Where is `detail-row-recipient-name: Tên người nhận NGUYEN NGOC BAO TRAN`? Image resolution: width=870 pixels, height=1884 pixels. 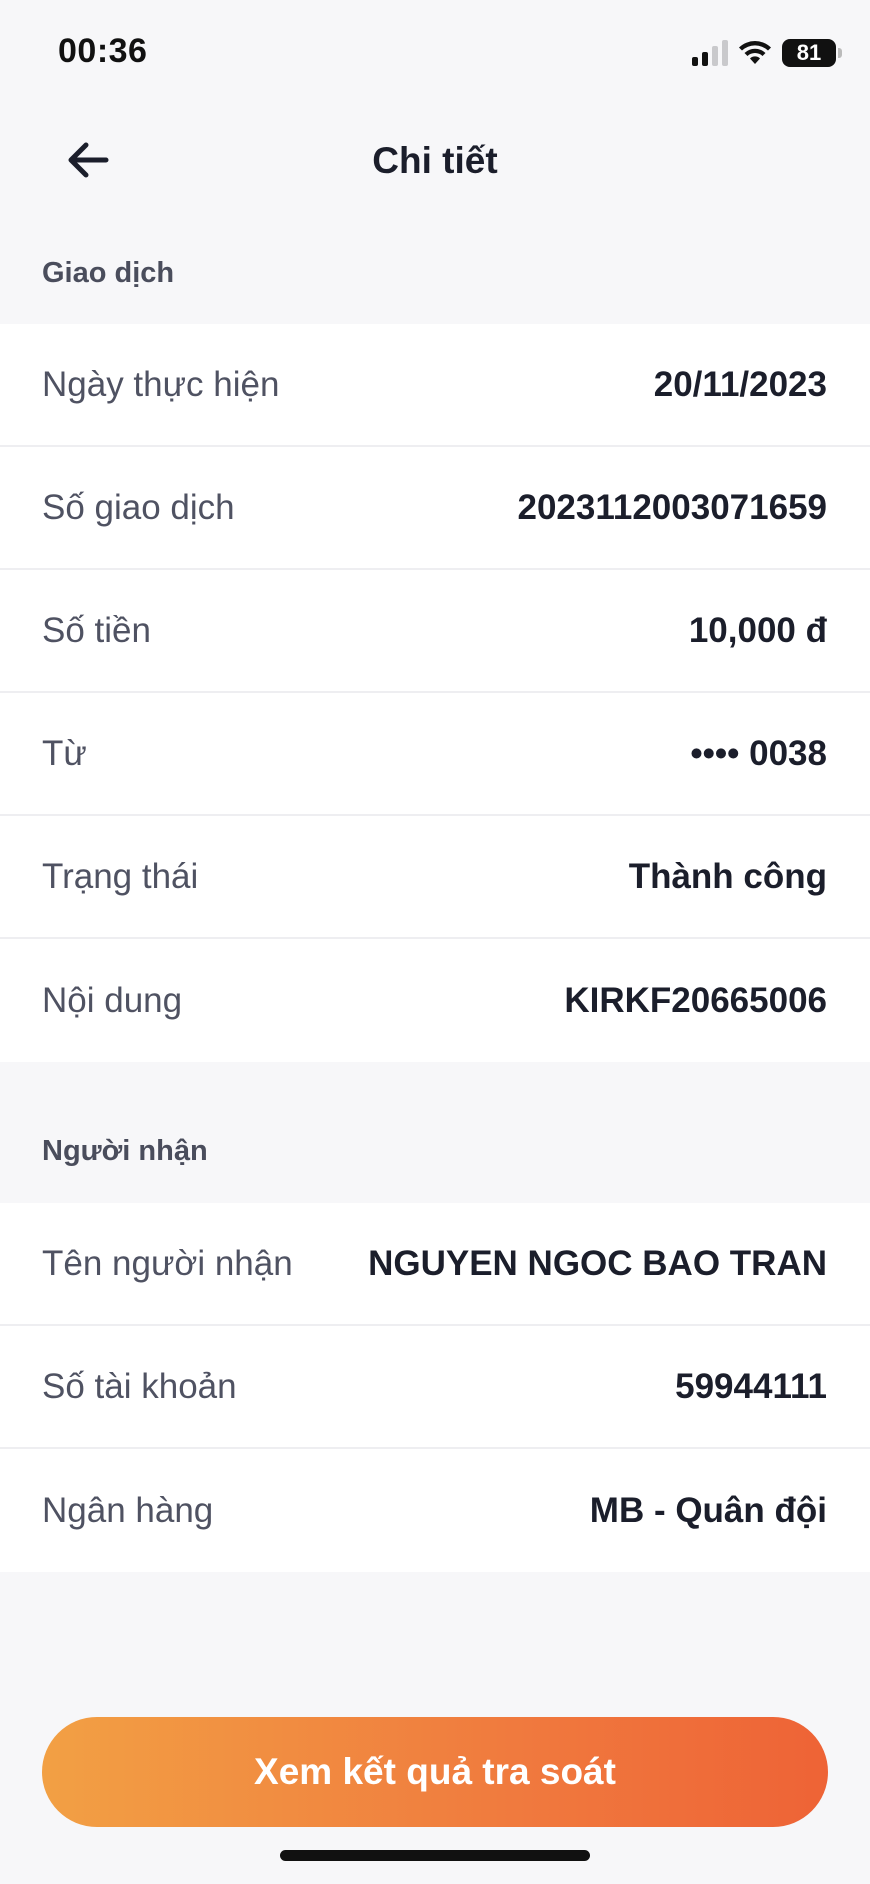
detail-row-recipient-name: Tên người nhận NGUYEN NGOC BAO TRAN is located at coordinates (435, 1264).